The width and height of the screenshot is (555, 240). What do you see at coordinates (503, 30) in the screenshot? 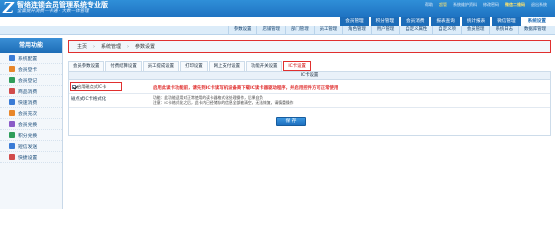
I see `sub-nav-item: 系统日志` at bounding box center [503, 30].